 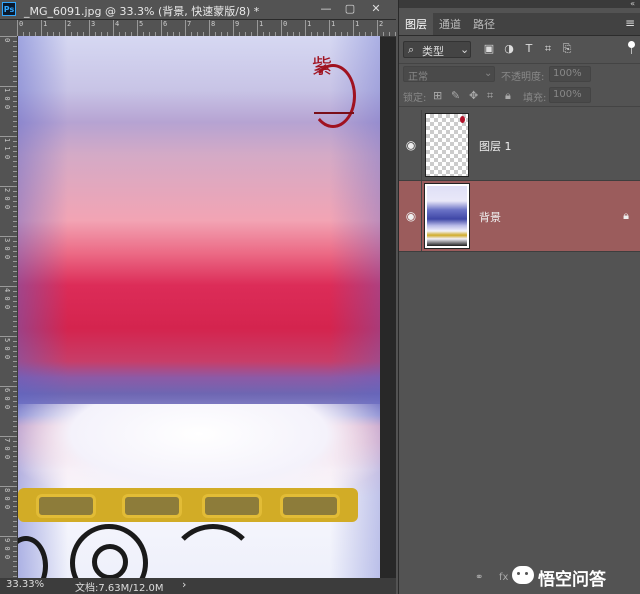 I want to click on minimize-button: —, so click(x=326, y=9).